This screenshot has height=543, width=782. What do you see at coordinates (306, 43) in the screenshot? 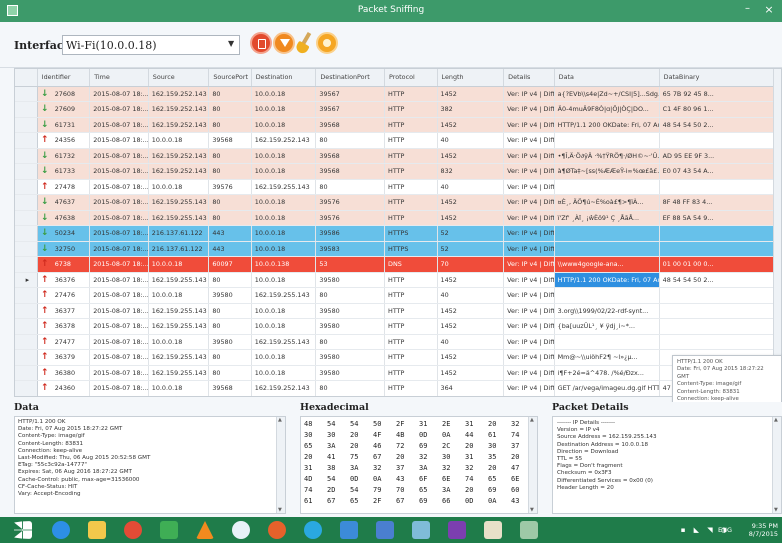
I see `clear-broom-icon` at bounding box center [306, 43].